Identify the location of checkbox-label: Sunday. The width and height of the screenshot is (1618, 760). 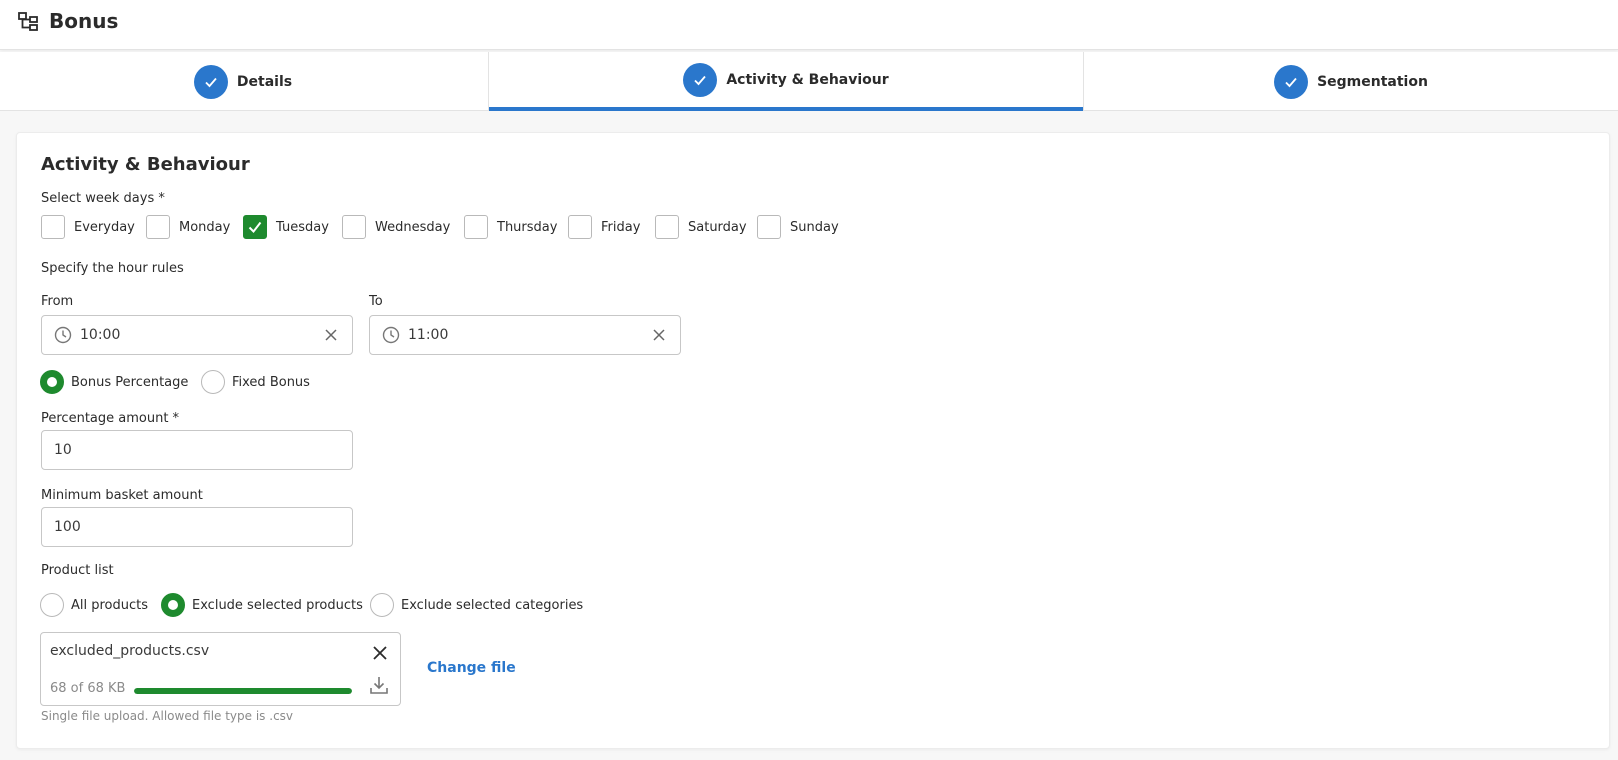
(814, 227).